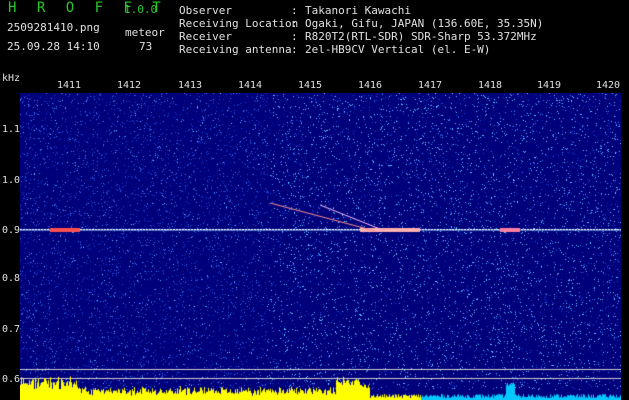 This screenshot has width=629, height=400. What do you see at coordinates (239, 23) in the screenshot?
I see `station-key: Receiving Location` at bounding box center [239, 23].